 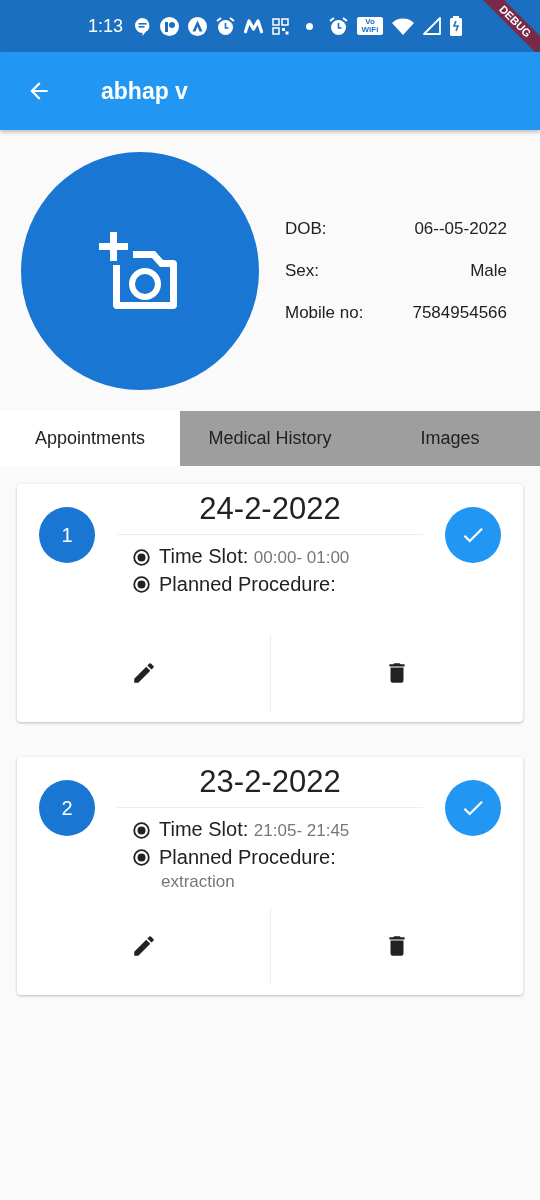 What do you see at coordinates (90, 438) in the screenshot?
I see `tab: Appointments` at bounding box center [90, 438].